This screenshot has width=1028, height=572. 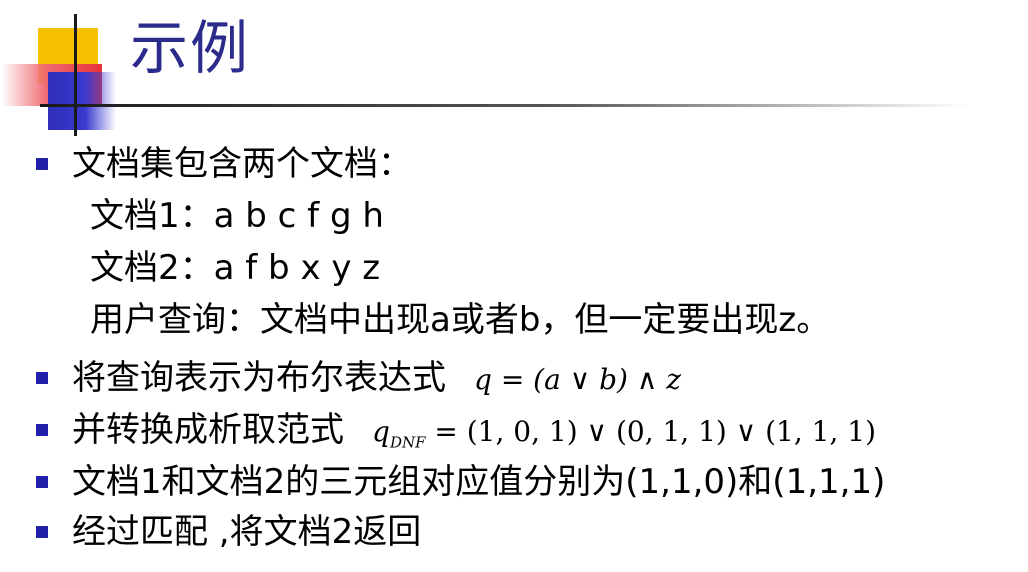 I want to click on bullet-text-4: 文档1和文档2的三元组对应值分别为(1,1,0)和(1,1,1), so click(x=479, y=482).